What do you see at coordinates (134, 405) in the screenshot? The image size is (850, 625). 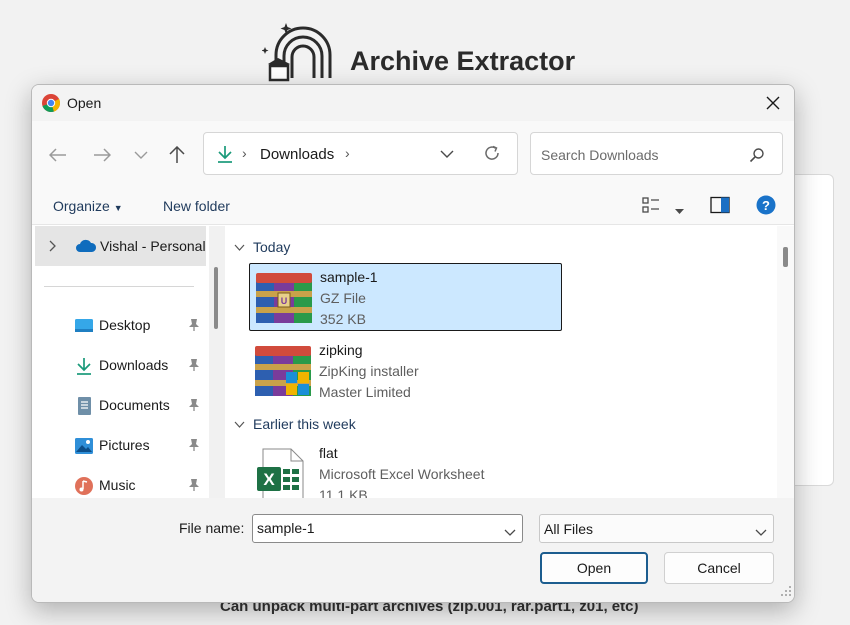 I see `sidebar-item-label: Documents` at bounding box center [134, 405].